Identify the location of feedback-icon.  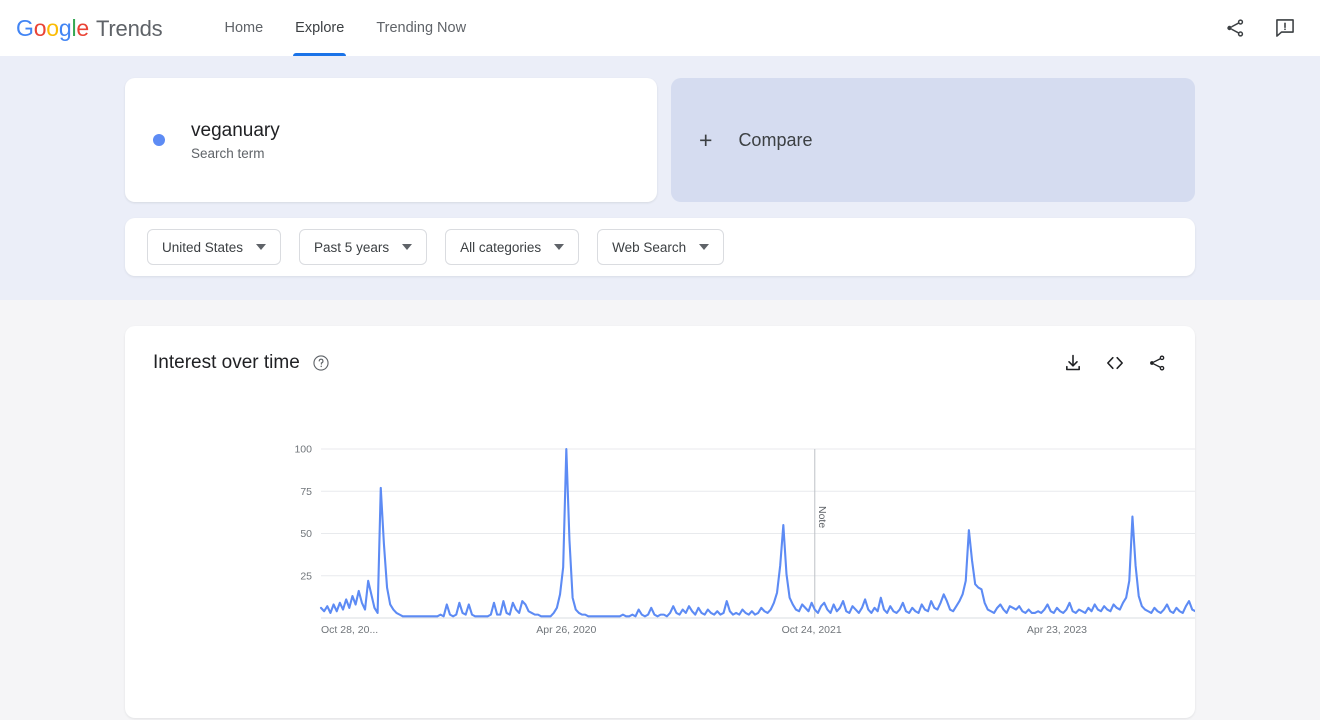
(1285, 28).